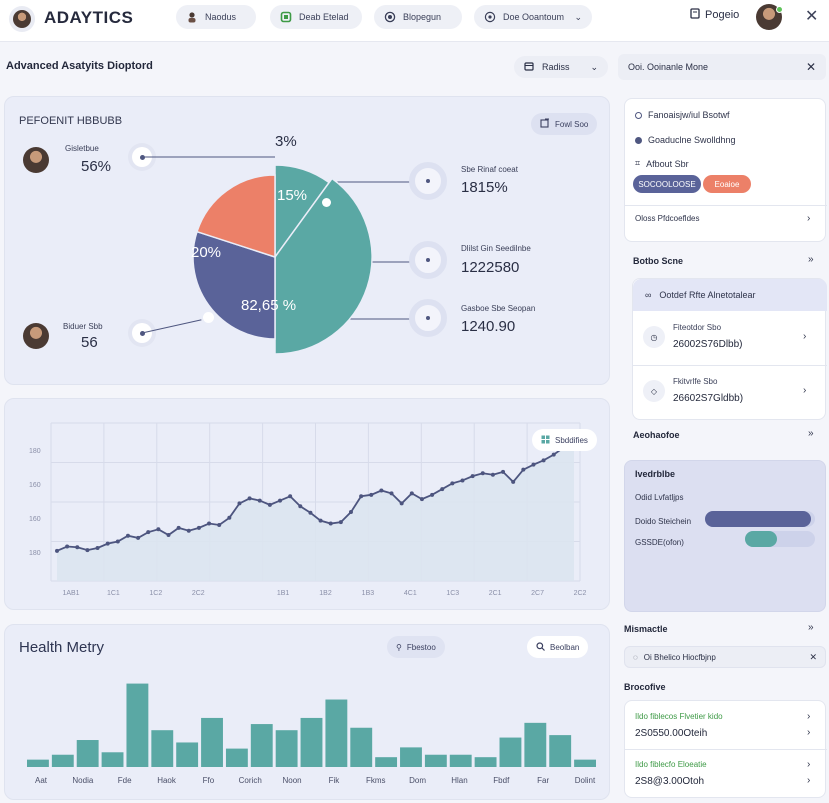  Describe the element at coordinates (216, 17) in the screenshot. I see `nav-item-naodus: Naodus` at that location.